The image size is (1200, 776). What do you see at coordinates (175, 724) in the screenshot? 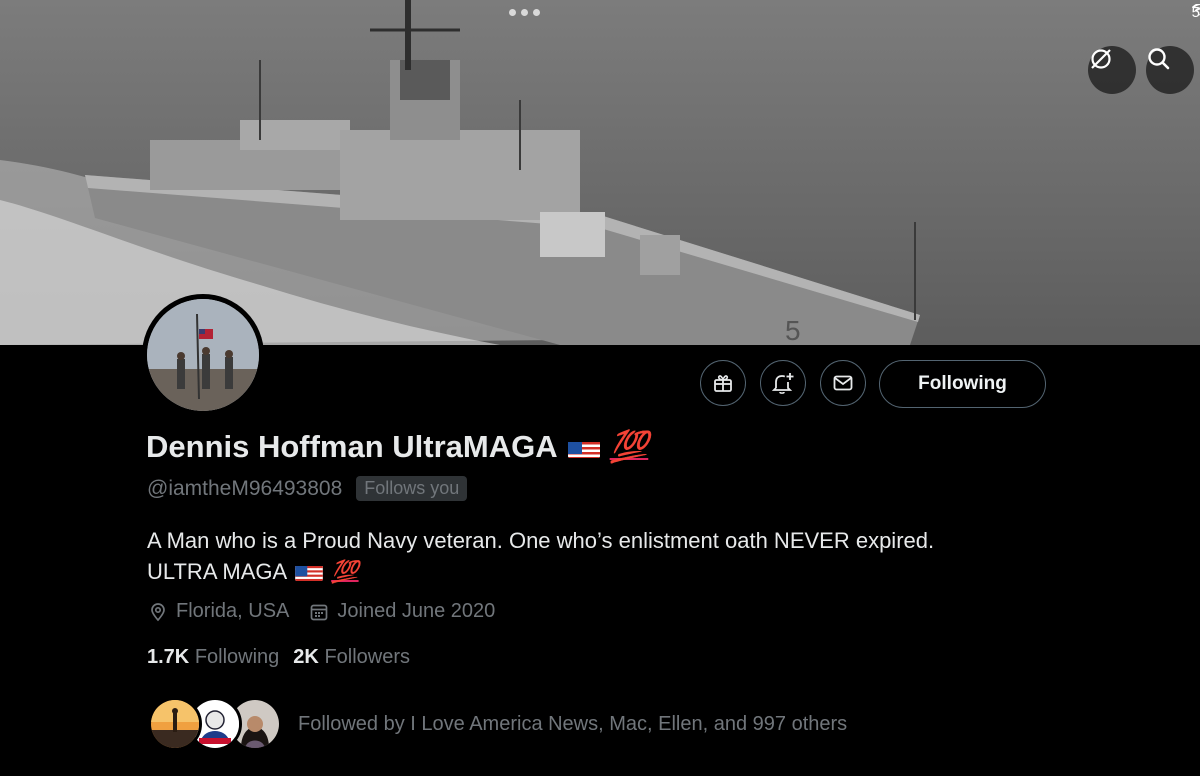
I see `follower-avatar` at bounding box center [175, 724].